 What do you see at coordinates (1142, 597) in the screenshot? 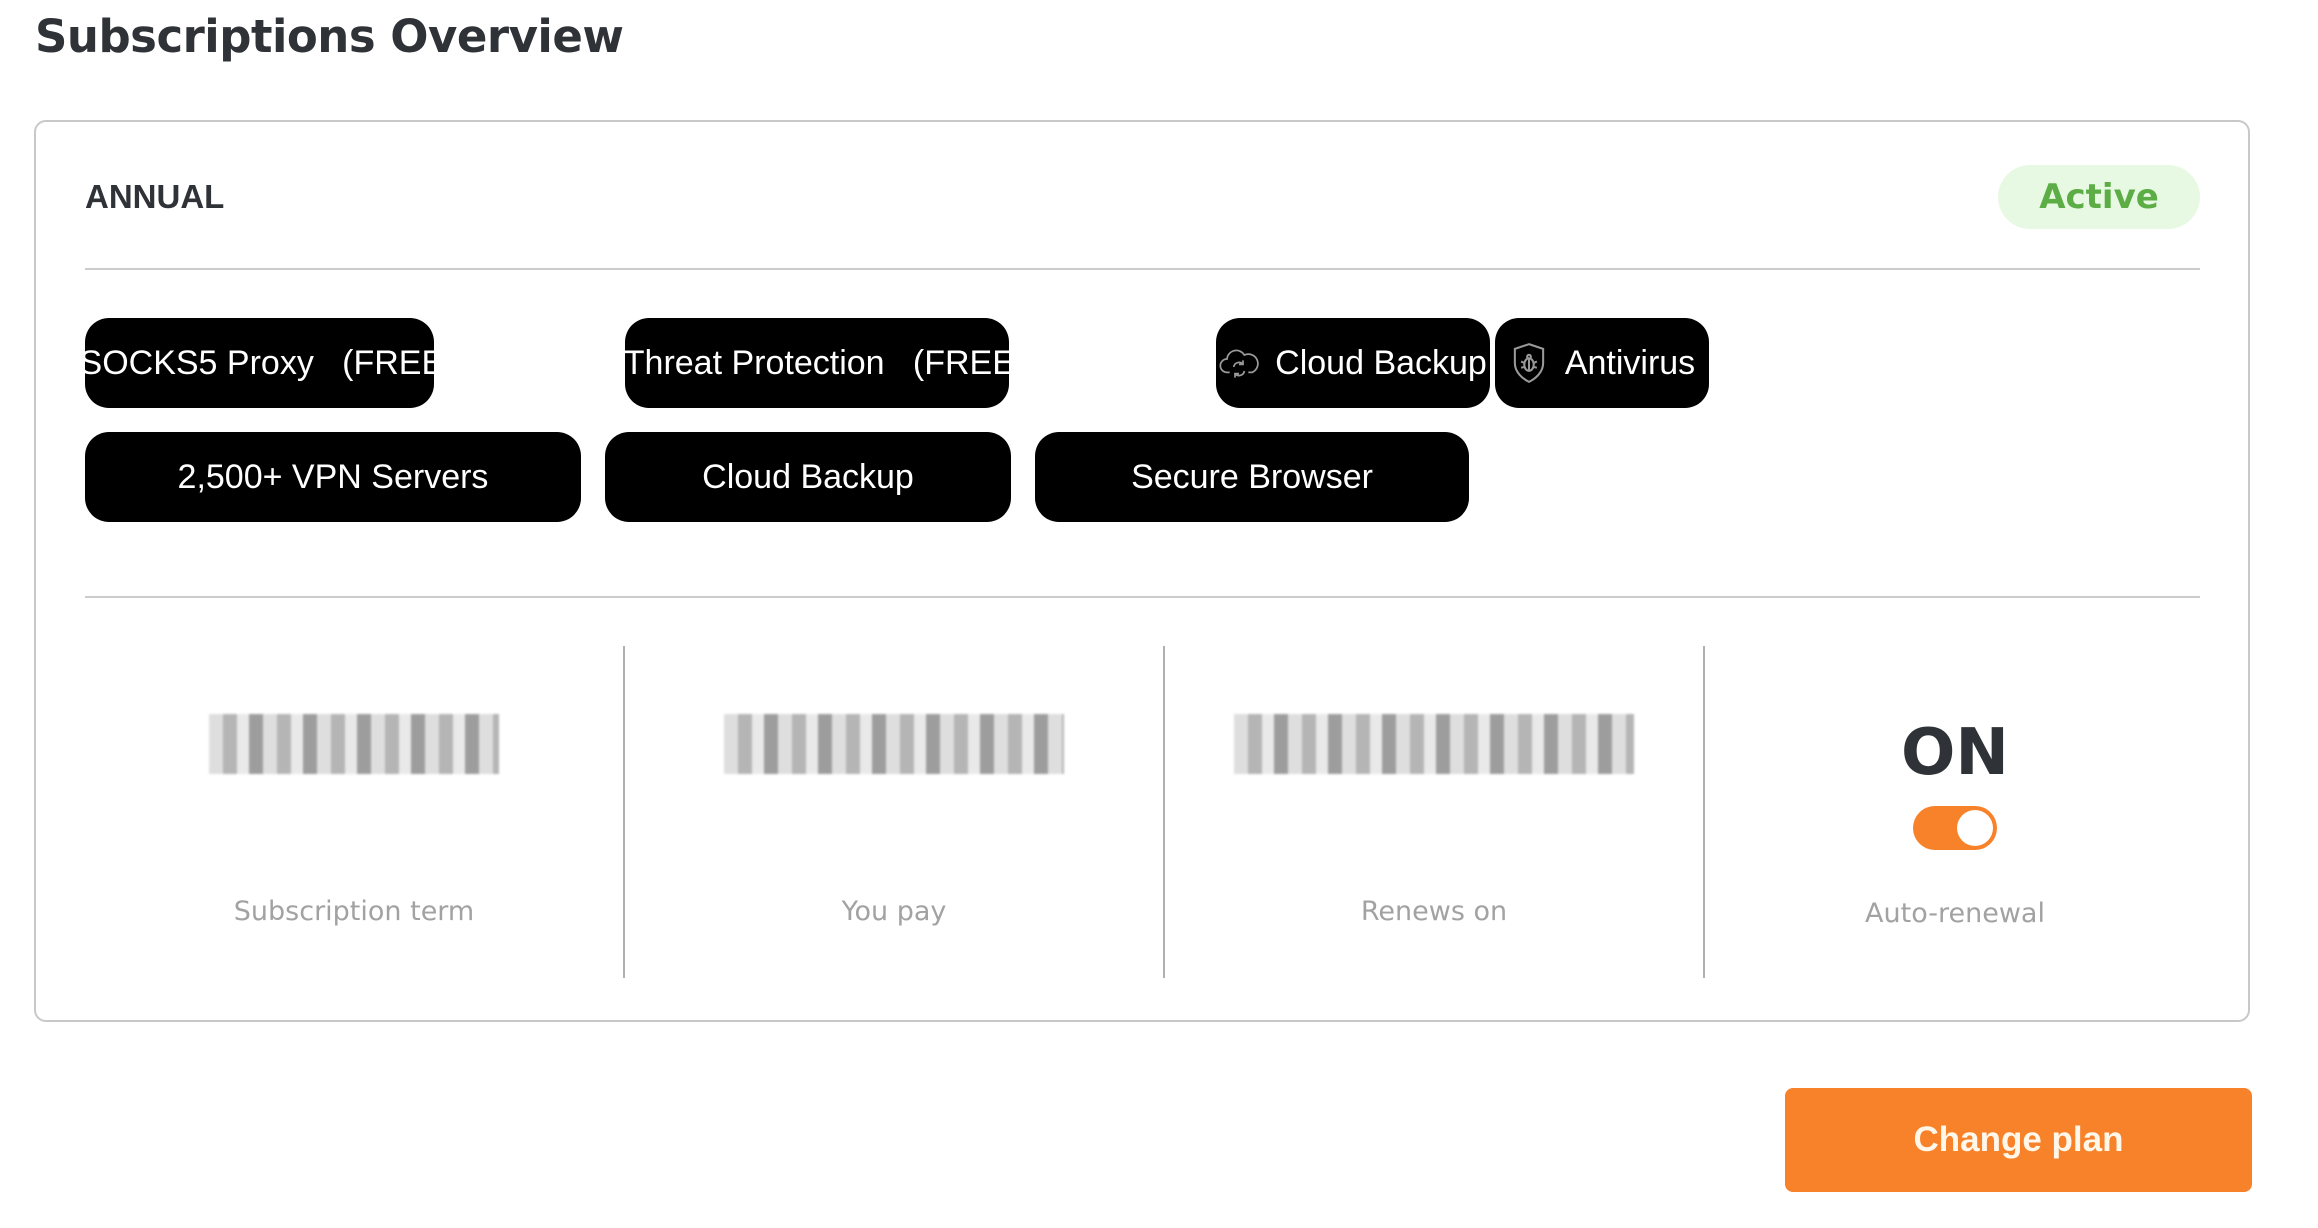
I see `stats-divider` at bounding box center [1142, 597].